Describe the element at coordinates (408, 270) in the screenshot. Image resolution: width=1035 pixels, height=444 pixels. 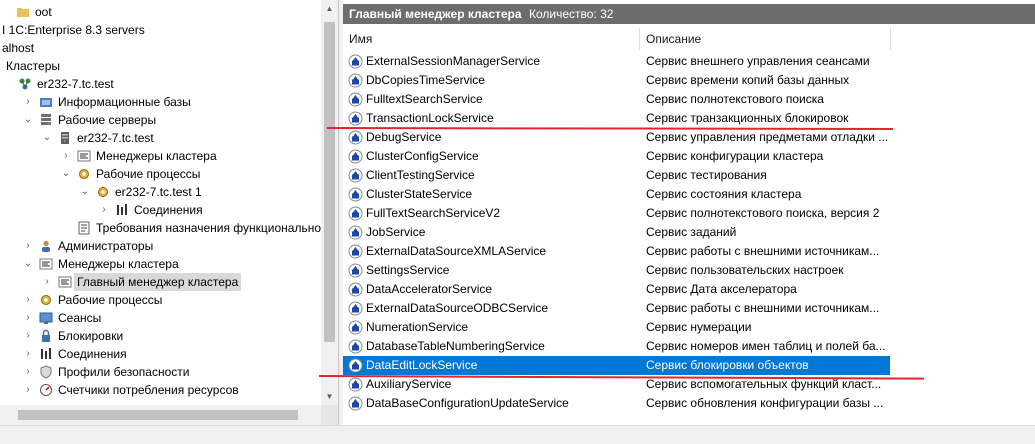
I see `service-name: SettingsService` at that location.